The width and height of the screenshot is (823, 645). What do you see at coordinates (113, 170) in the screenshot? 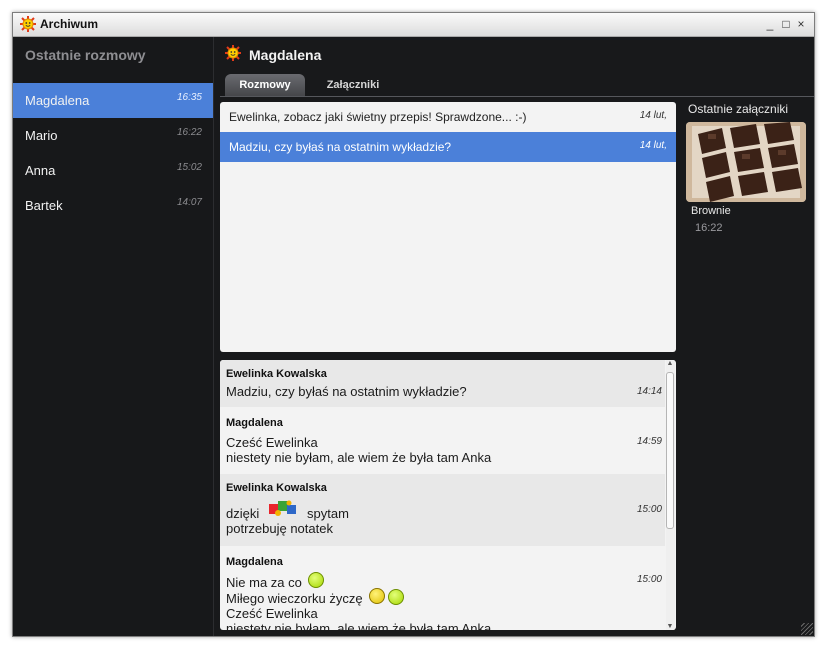
I see `conversation-item: Anna 15:02` at bounding box center [113, 170].